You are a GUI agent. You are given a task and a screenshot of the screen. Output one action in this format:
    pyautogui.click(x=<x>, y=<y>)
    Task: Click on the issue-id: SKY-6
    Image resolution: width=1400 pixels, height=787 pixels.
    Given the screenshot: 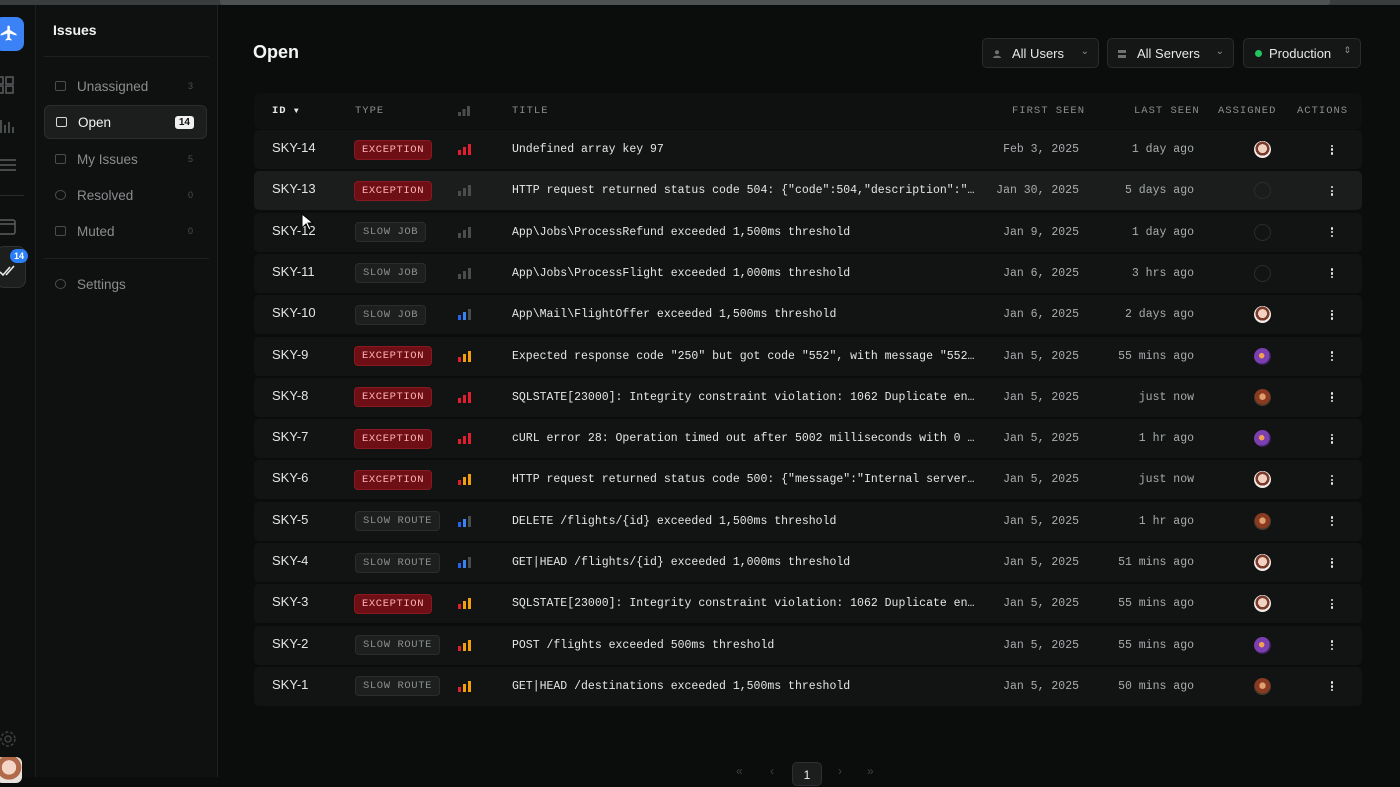 What is the action you would take?
    pyautogui.click(x=290, y=477)
    